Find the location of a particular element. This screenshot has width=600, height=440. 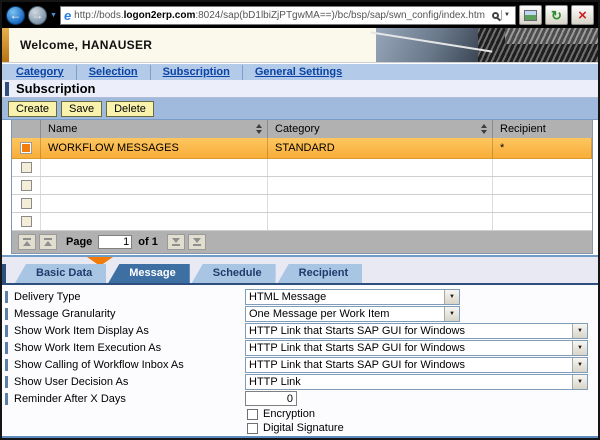

title-accent-bar is located at coordinates (7, 88).